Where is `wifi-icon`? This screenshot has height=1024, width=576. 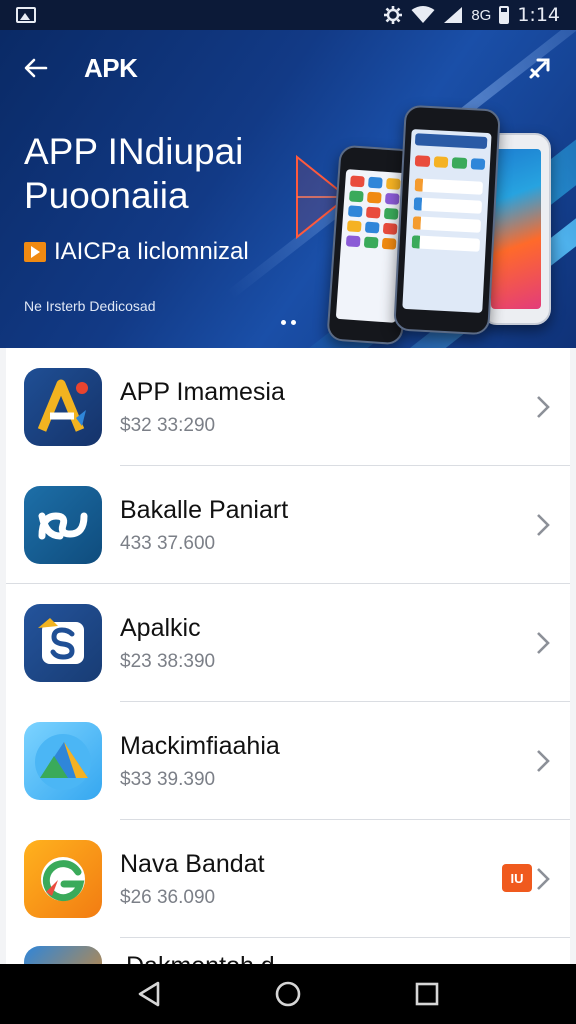
wifi-icon is located at coordinates (423, 14).